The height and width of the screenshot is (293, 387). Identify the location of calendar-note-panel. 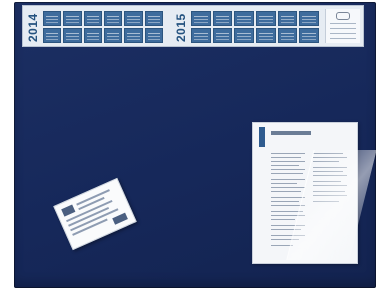
(342, 26).